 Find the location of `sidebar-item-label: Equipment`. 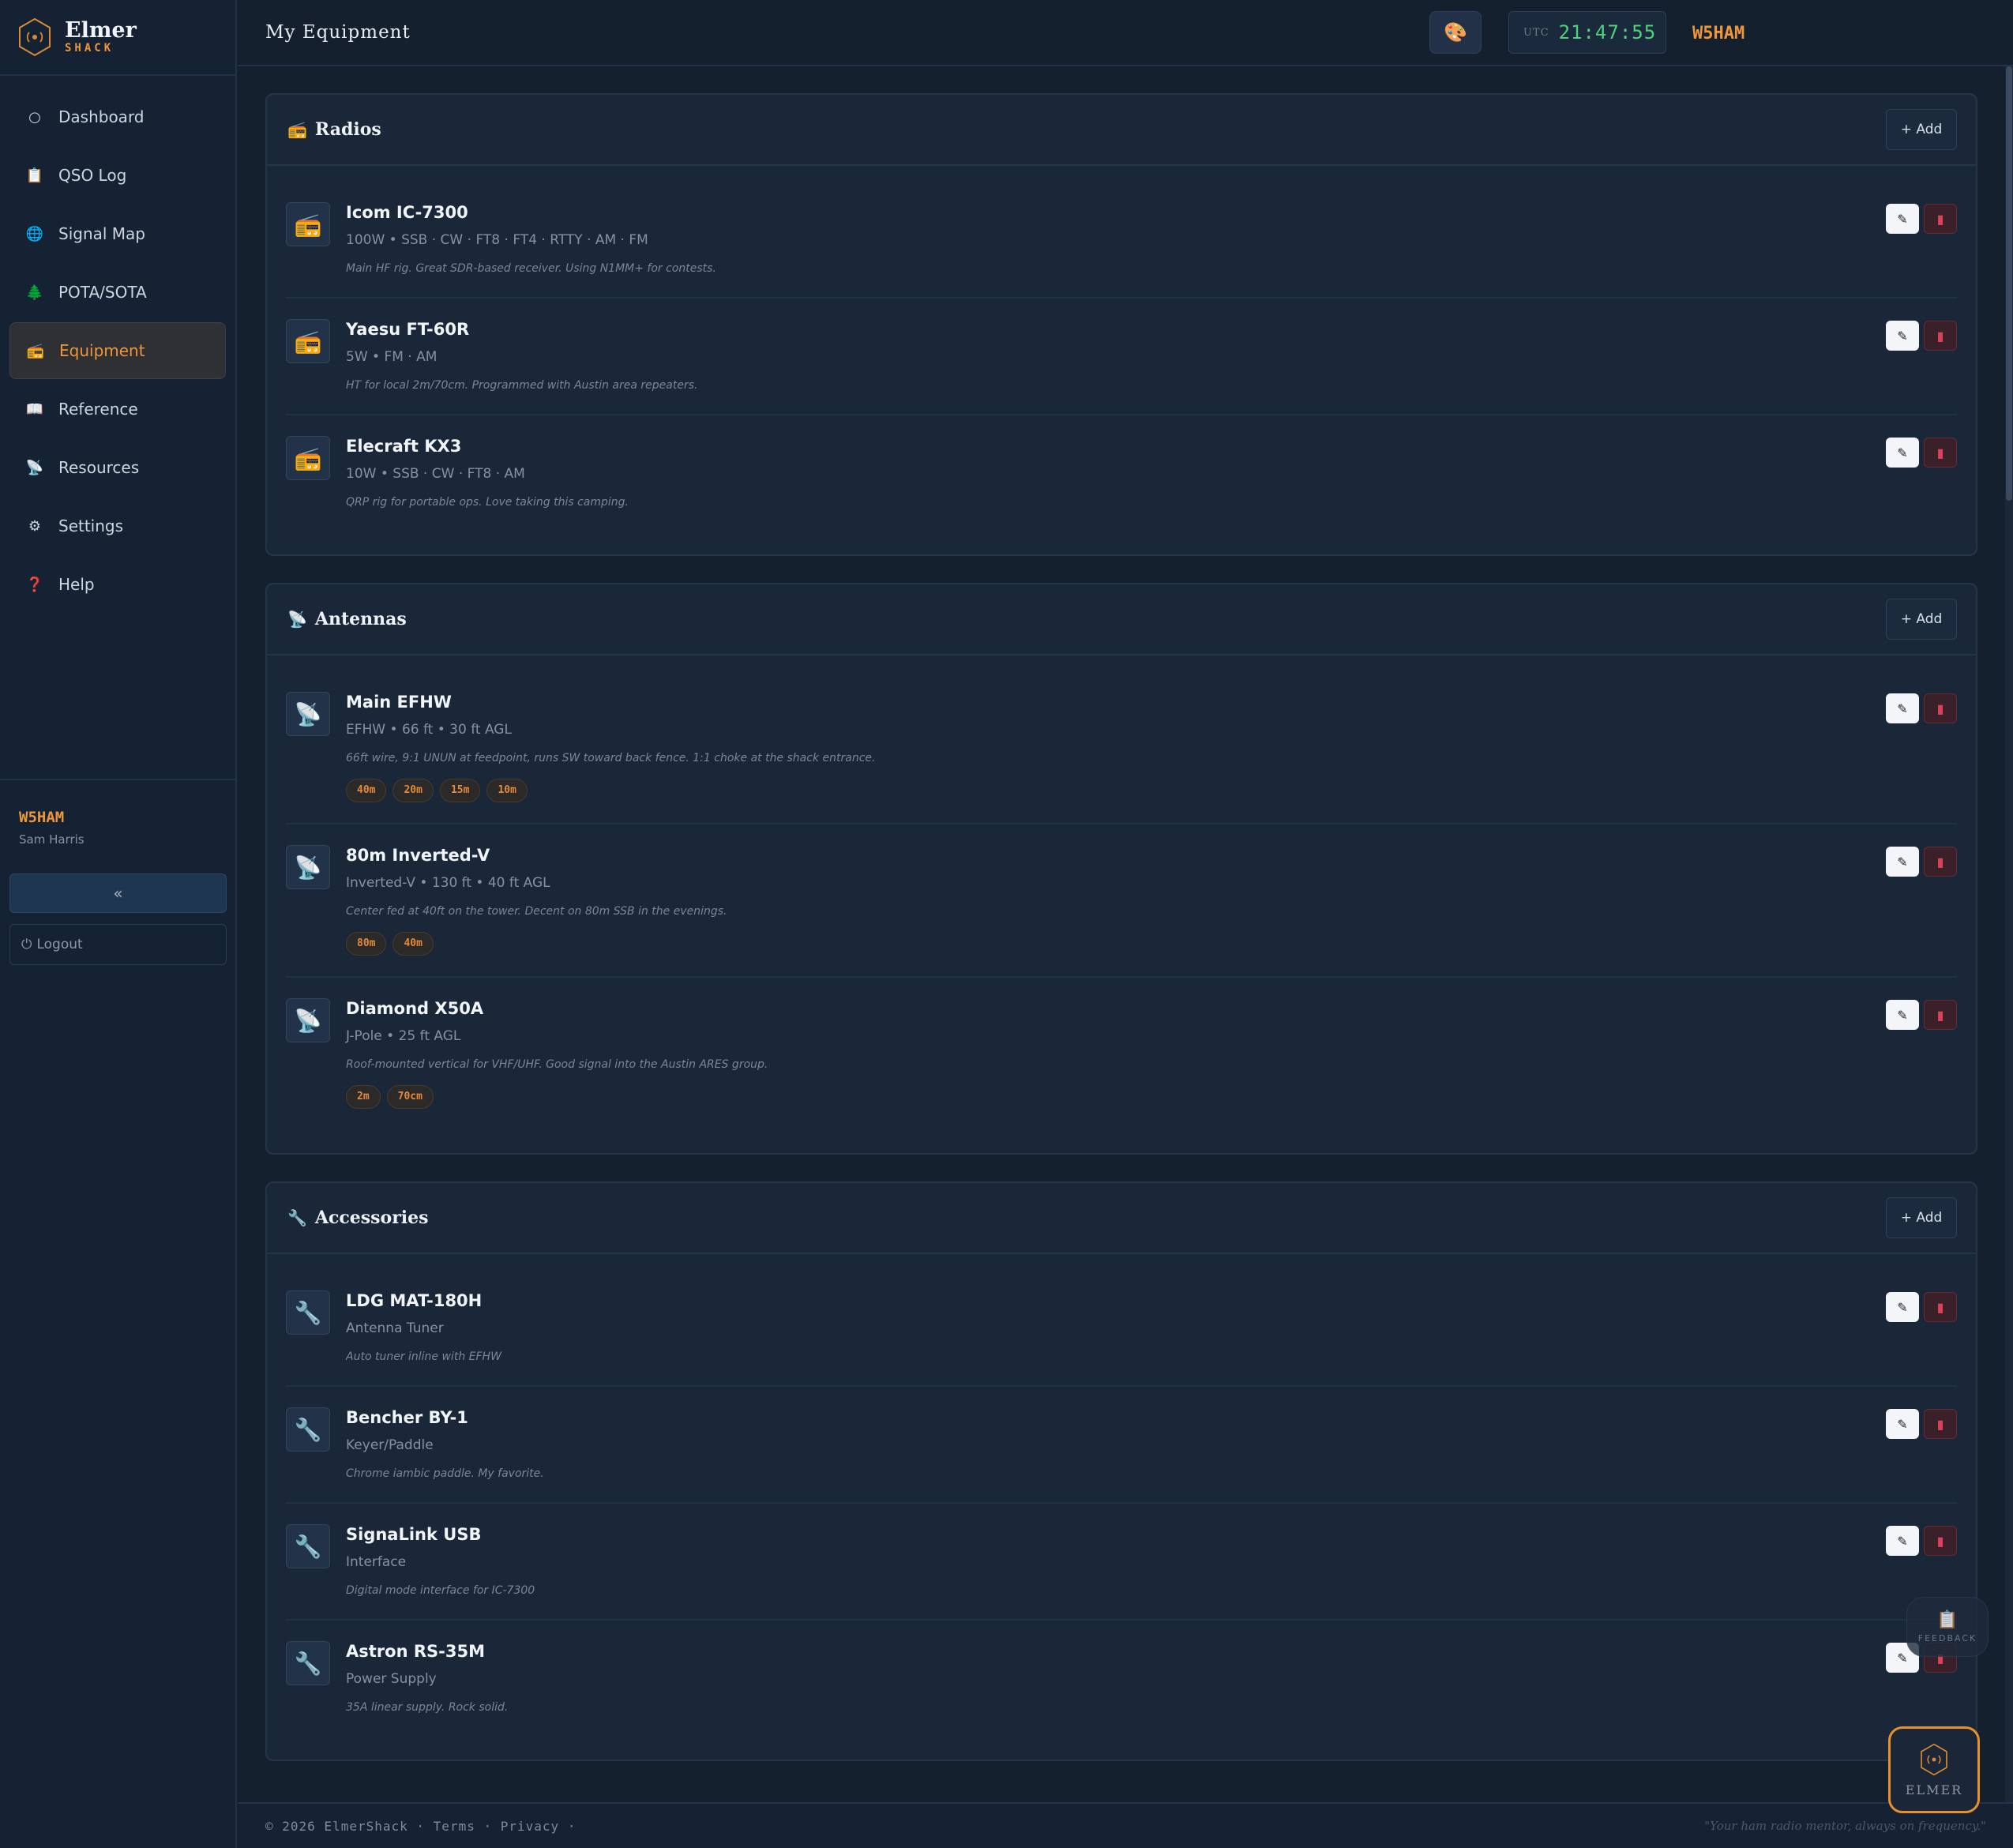

sidebar-item-label: Equipment is located at coordinates (102, 350).